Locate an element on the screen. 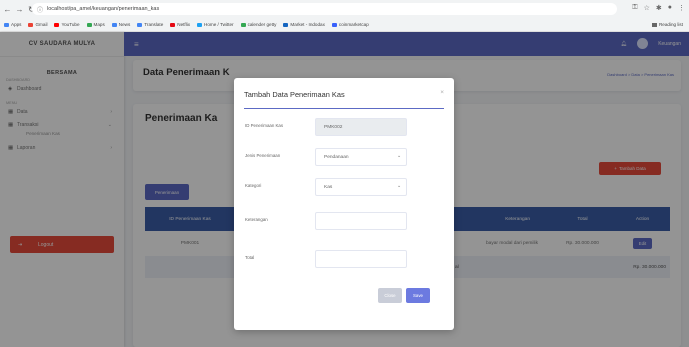  bookmark-maps: Maps is located at coordinates (95, 24).